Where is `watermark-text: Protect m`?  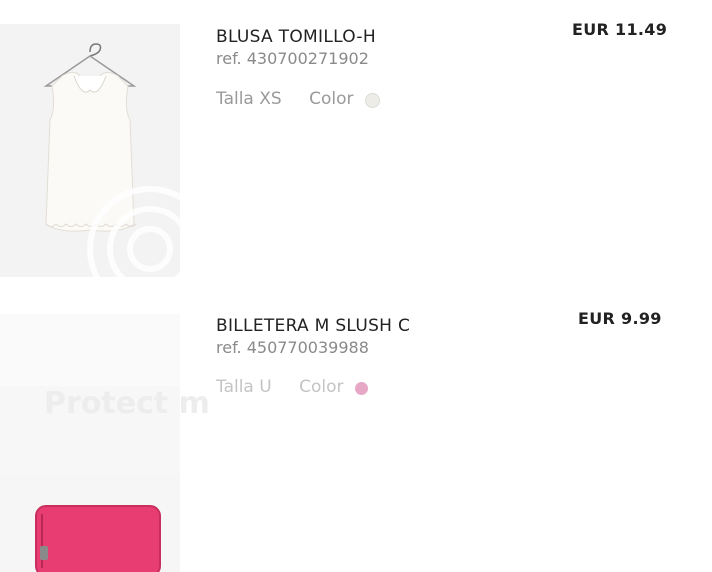
watermark-text: Protect m is located at coordinates (127, 403).